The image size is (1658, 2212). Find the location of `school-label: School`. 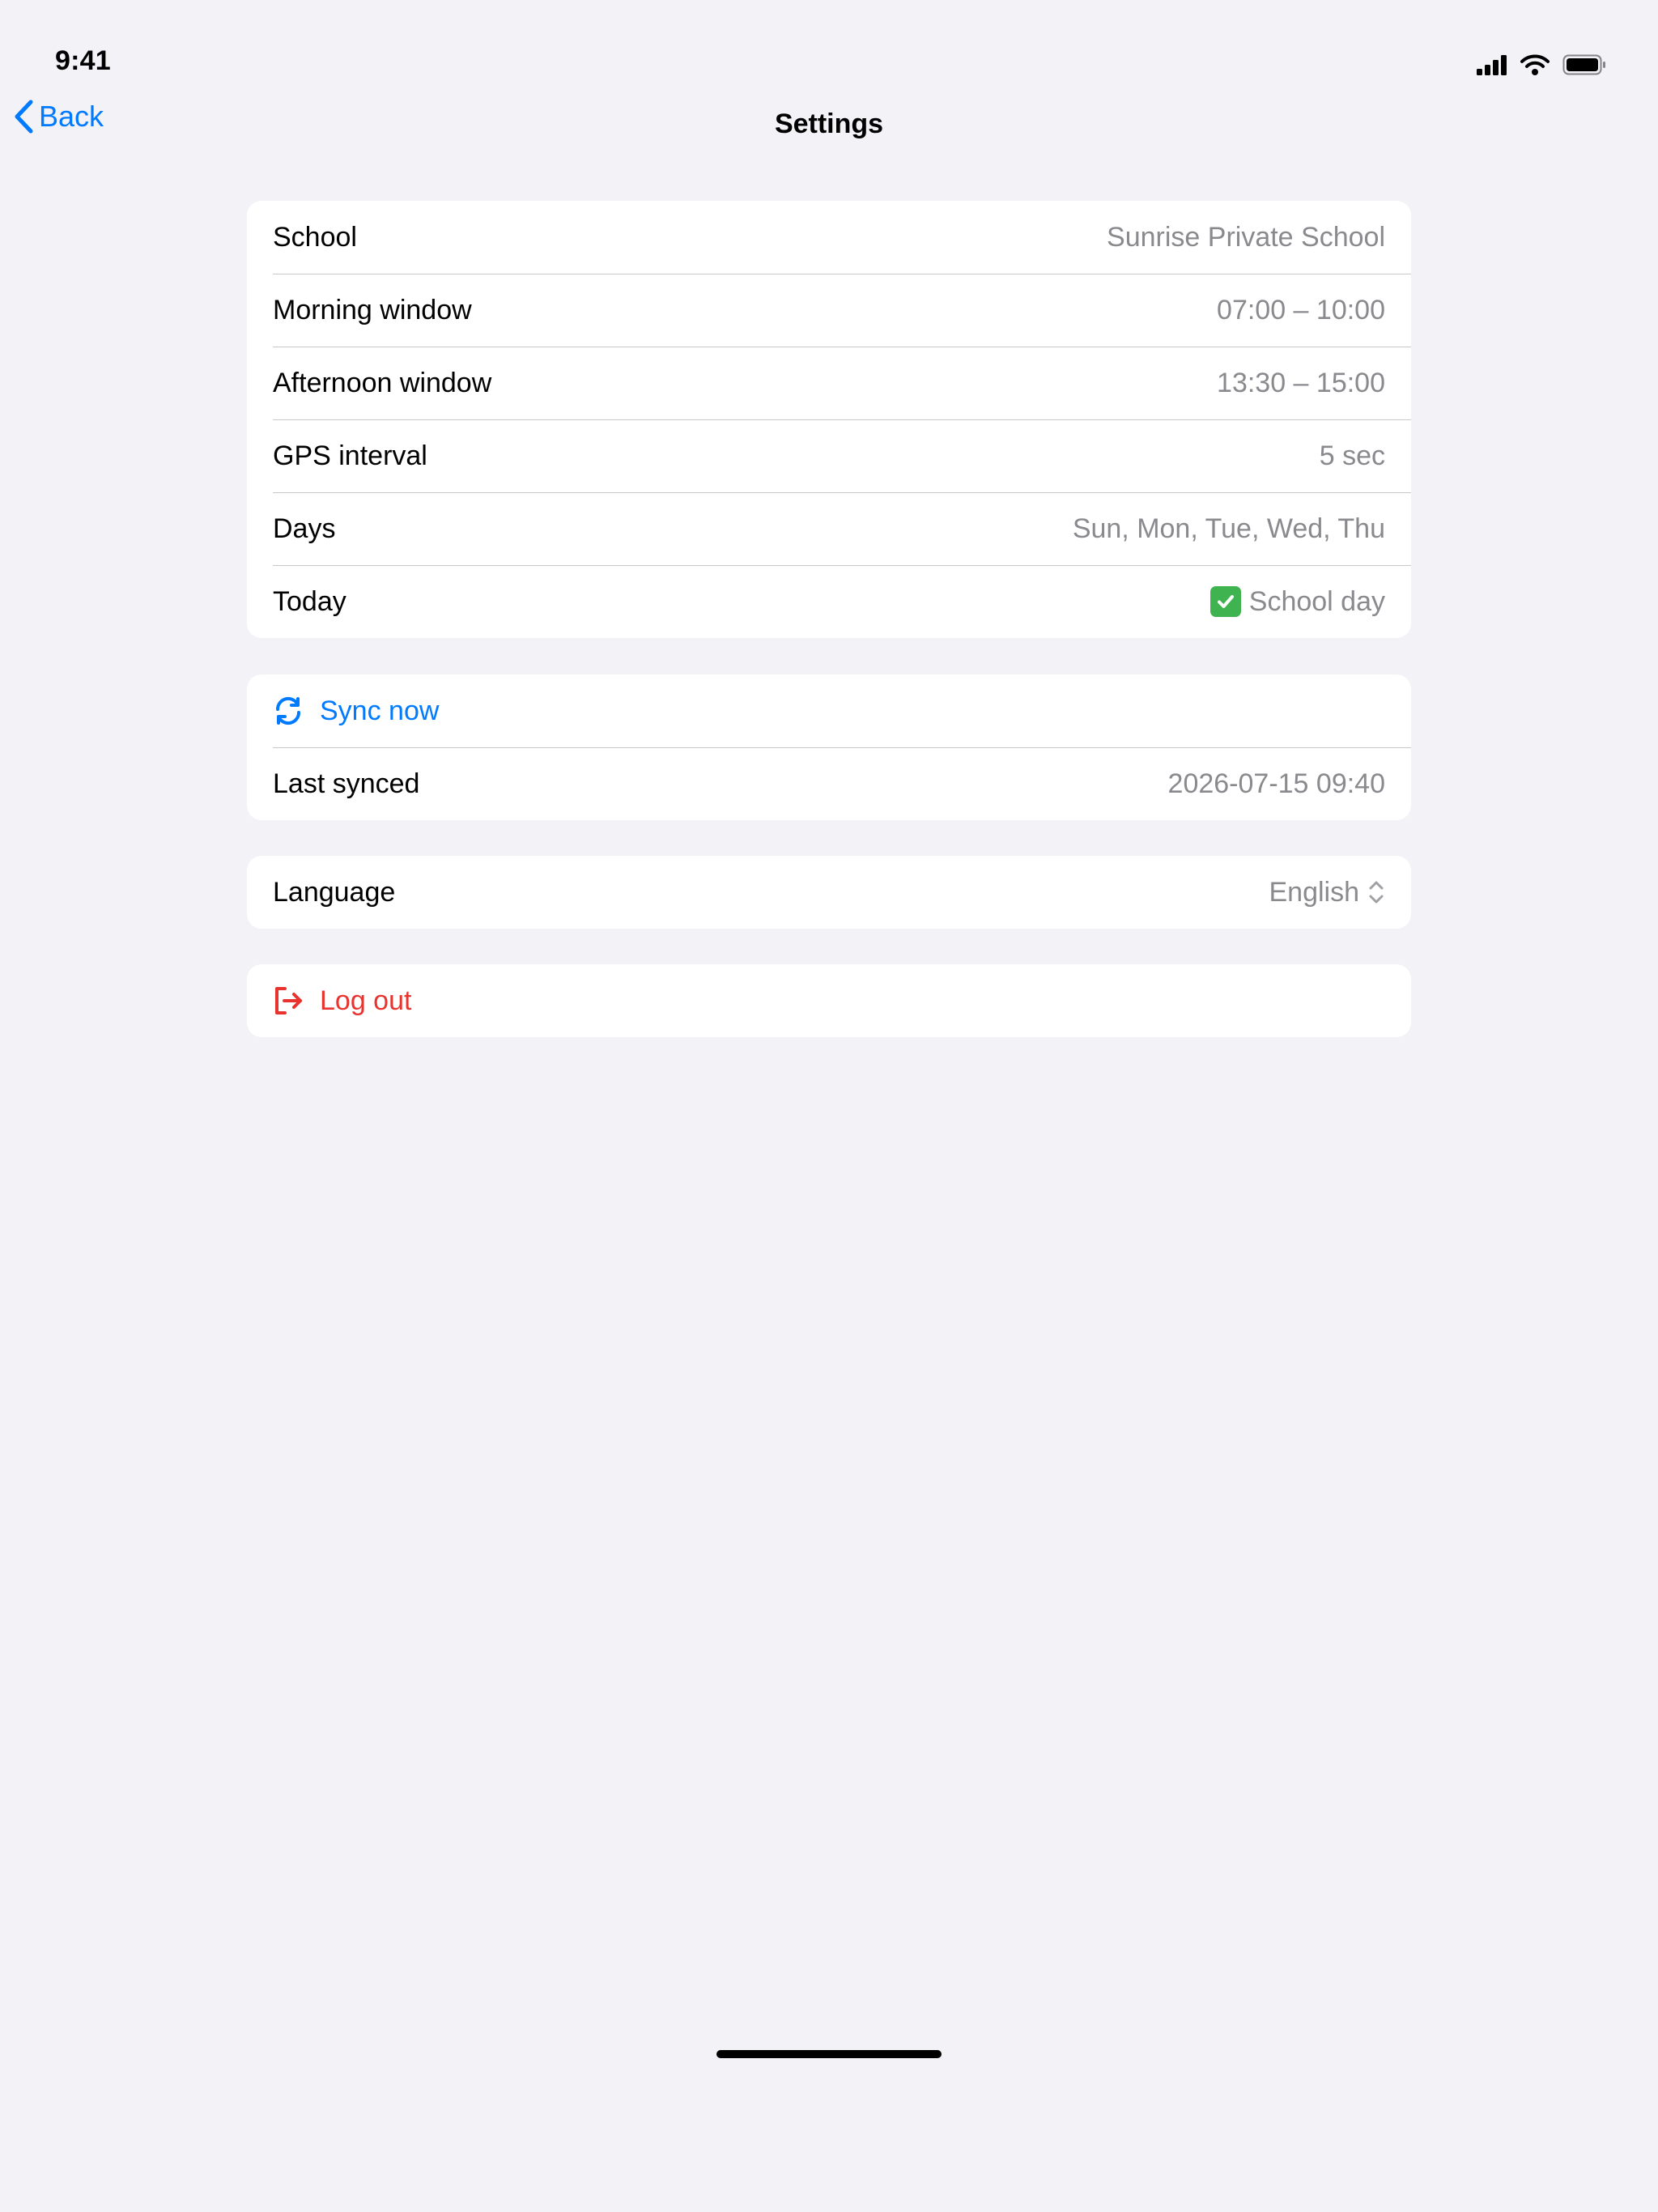

school-label: School is located at coordinates (315, 237).